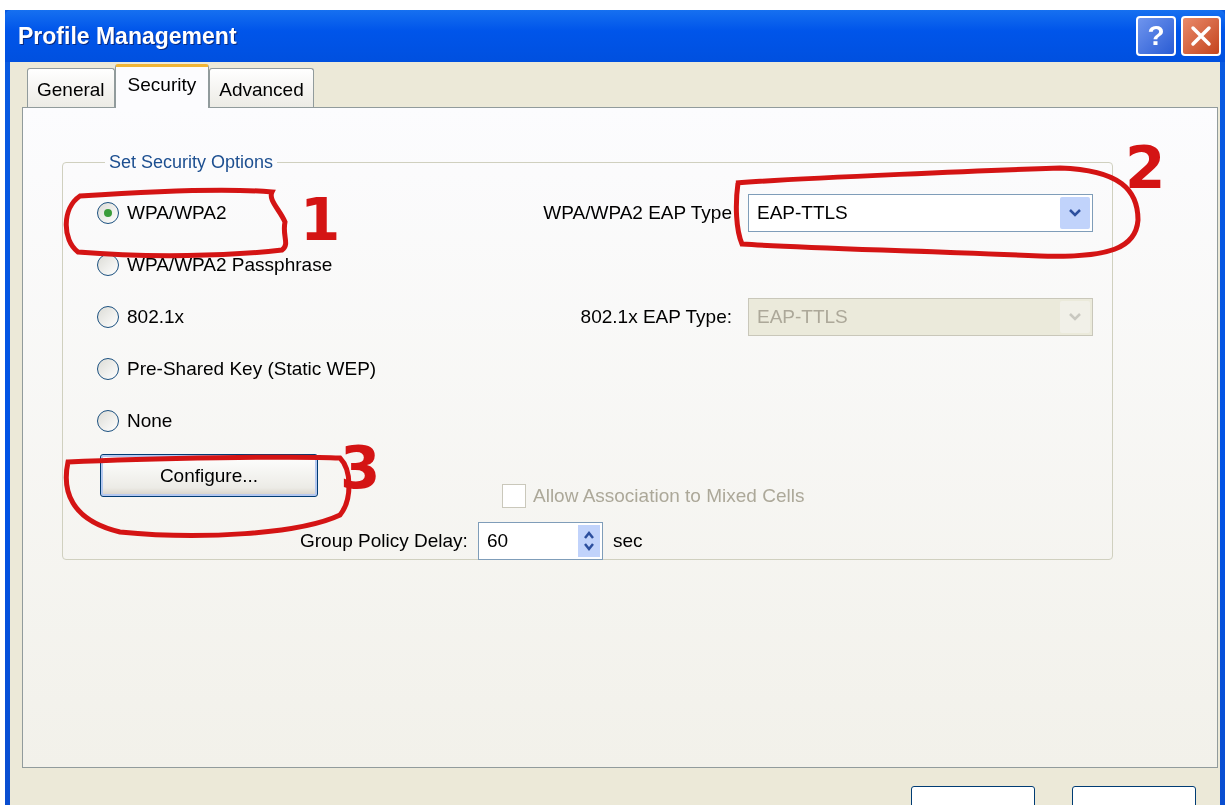 The image size is (1231, 805). I want to click on option-label: Pre-Shared Key (Static WEP), so click(252, 369).